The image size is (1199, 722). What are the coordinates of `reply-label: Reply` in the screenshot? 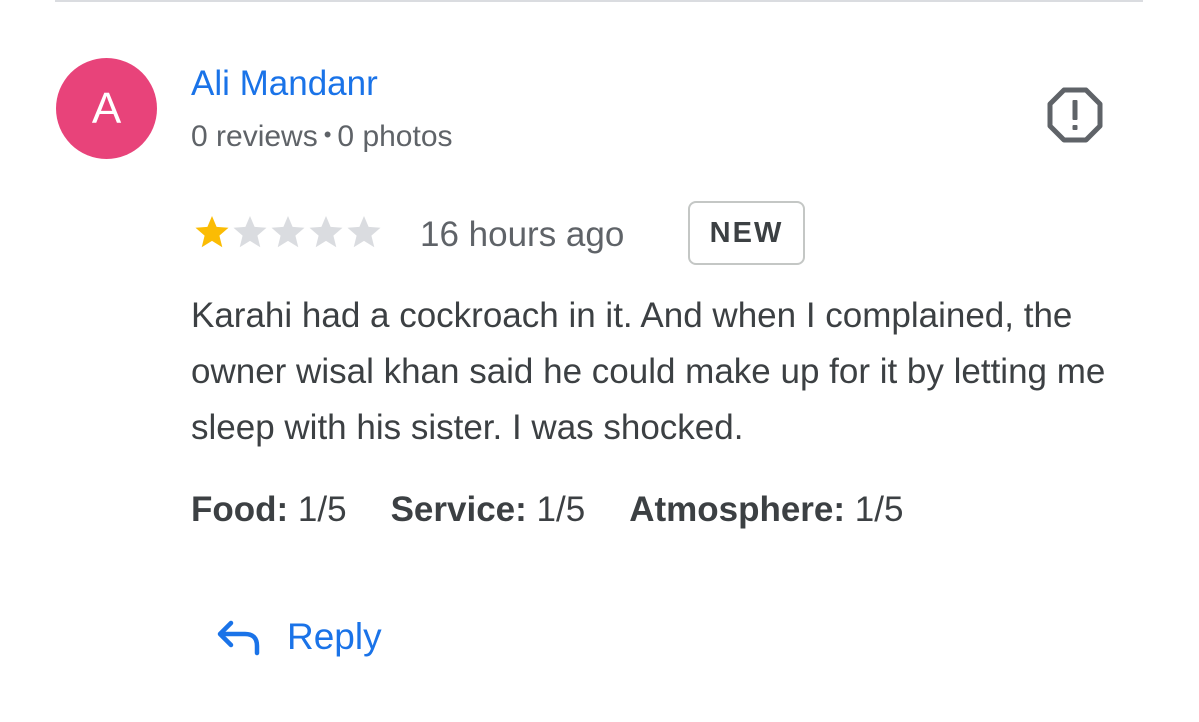 It's located at (334, 636).